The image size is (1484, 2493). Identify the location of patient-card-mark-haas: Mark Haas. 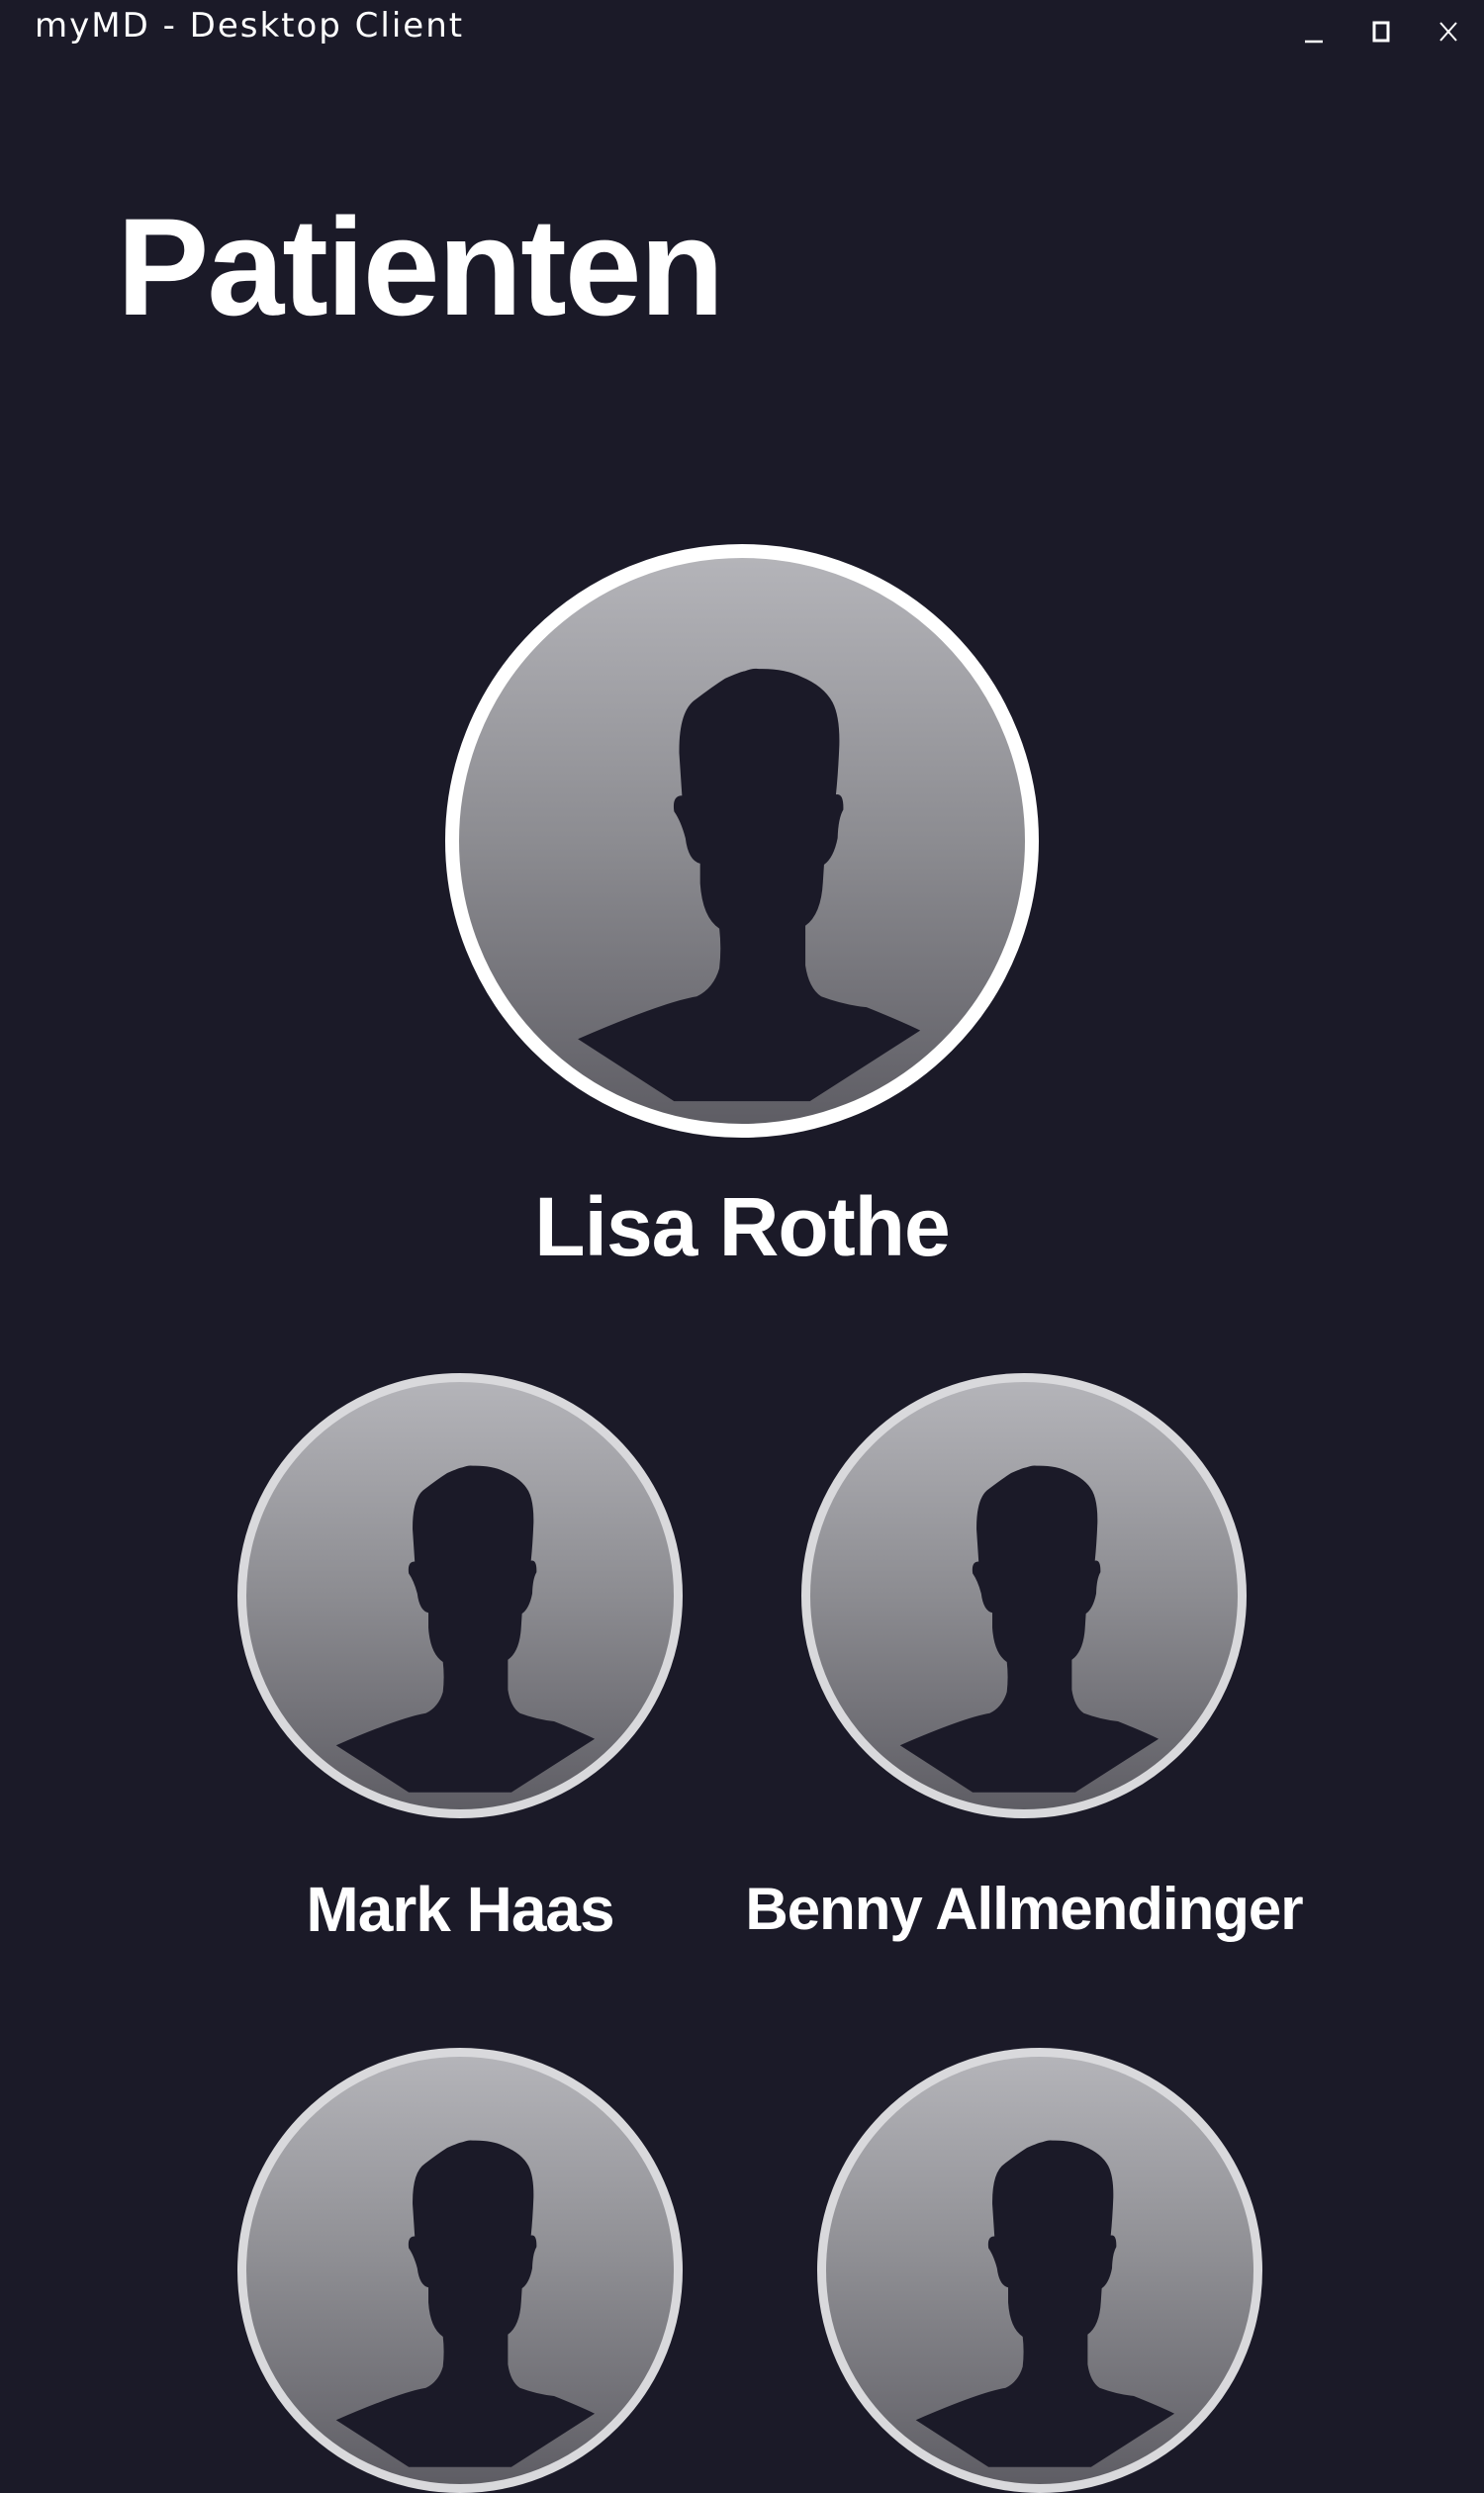
(460, 1665).